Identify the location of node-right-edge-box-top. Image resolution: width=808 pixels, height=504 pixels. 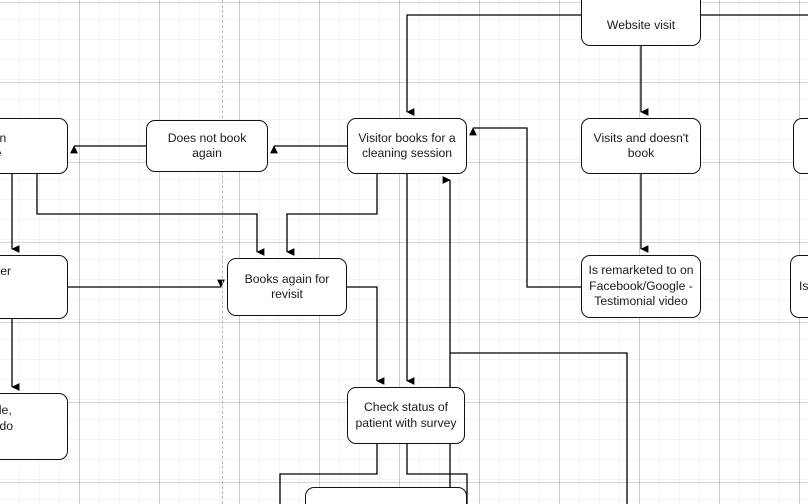
(800, 146).